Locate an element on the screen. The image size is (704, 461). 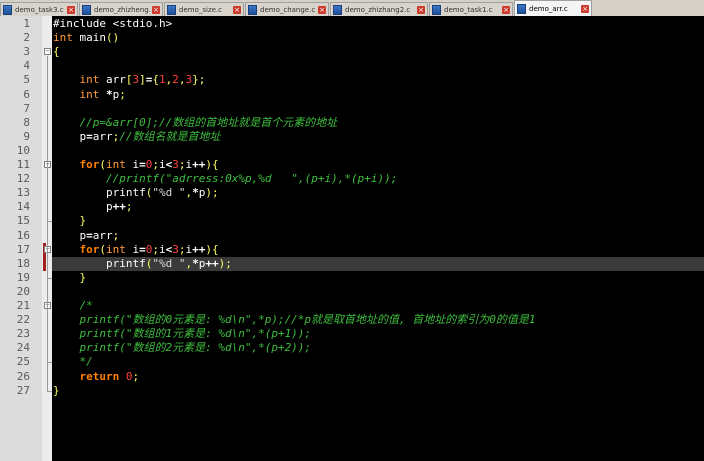
code-line: 3 {− is located at coordinates (352, 52).